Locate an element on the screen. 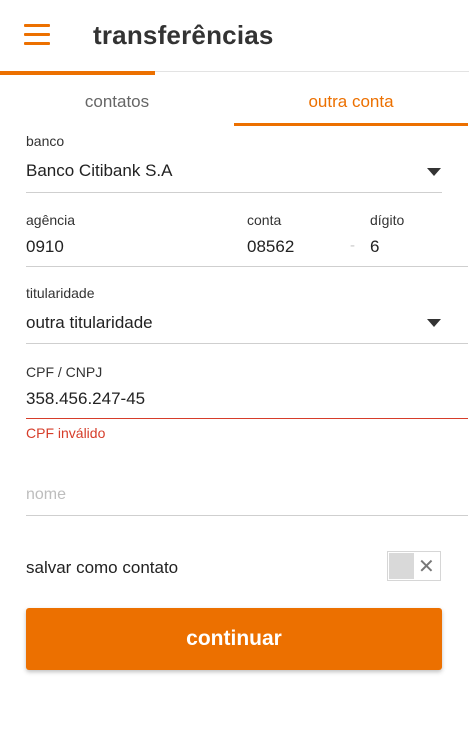 Image resolution: width=469 pixels, height=735 pixels. hamburger-menu-icon is located at coordinates (37, 35).